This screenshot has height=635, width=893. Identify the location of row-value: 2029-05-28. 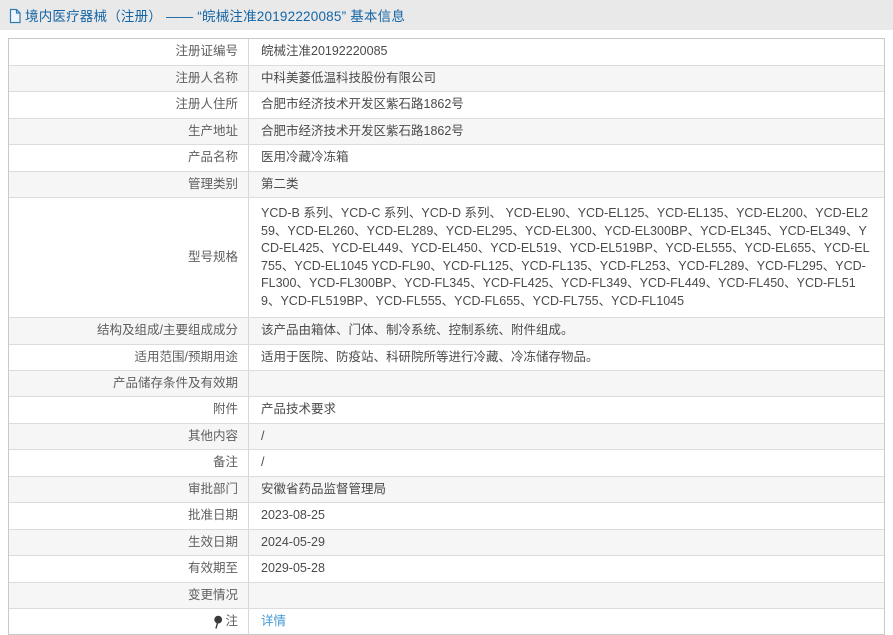
(293, 568).